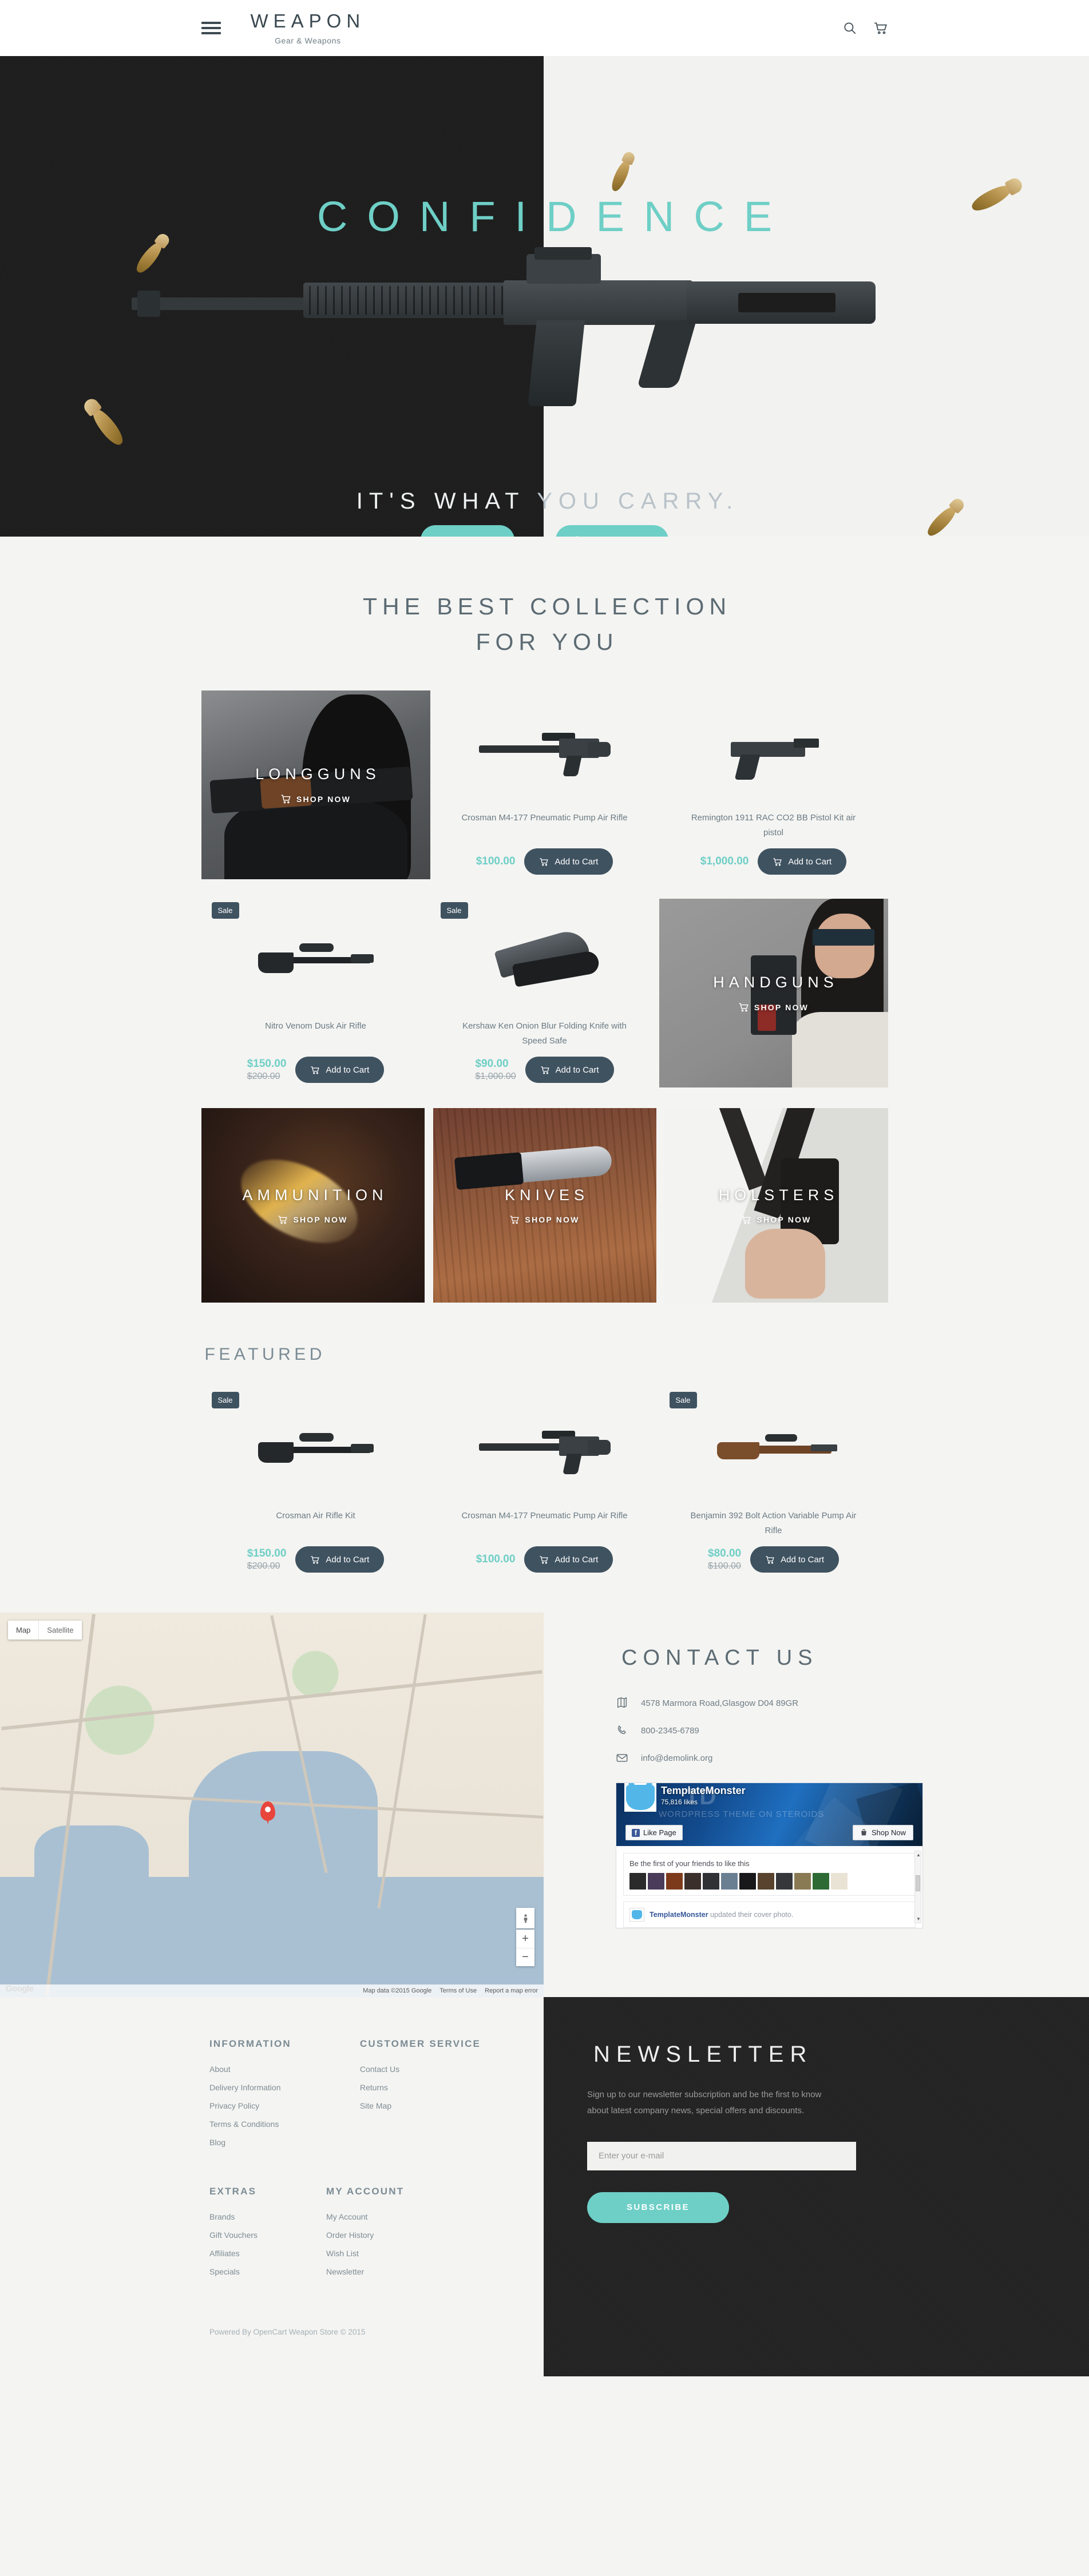 Image resolution: width=1089 pixels, height=2576 pixels. Describe the element at coordinates (679, 1915) in the screenshot. I see `facebook-post-author: TemplateMonster` at that location.